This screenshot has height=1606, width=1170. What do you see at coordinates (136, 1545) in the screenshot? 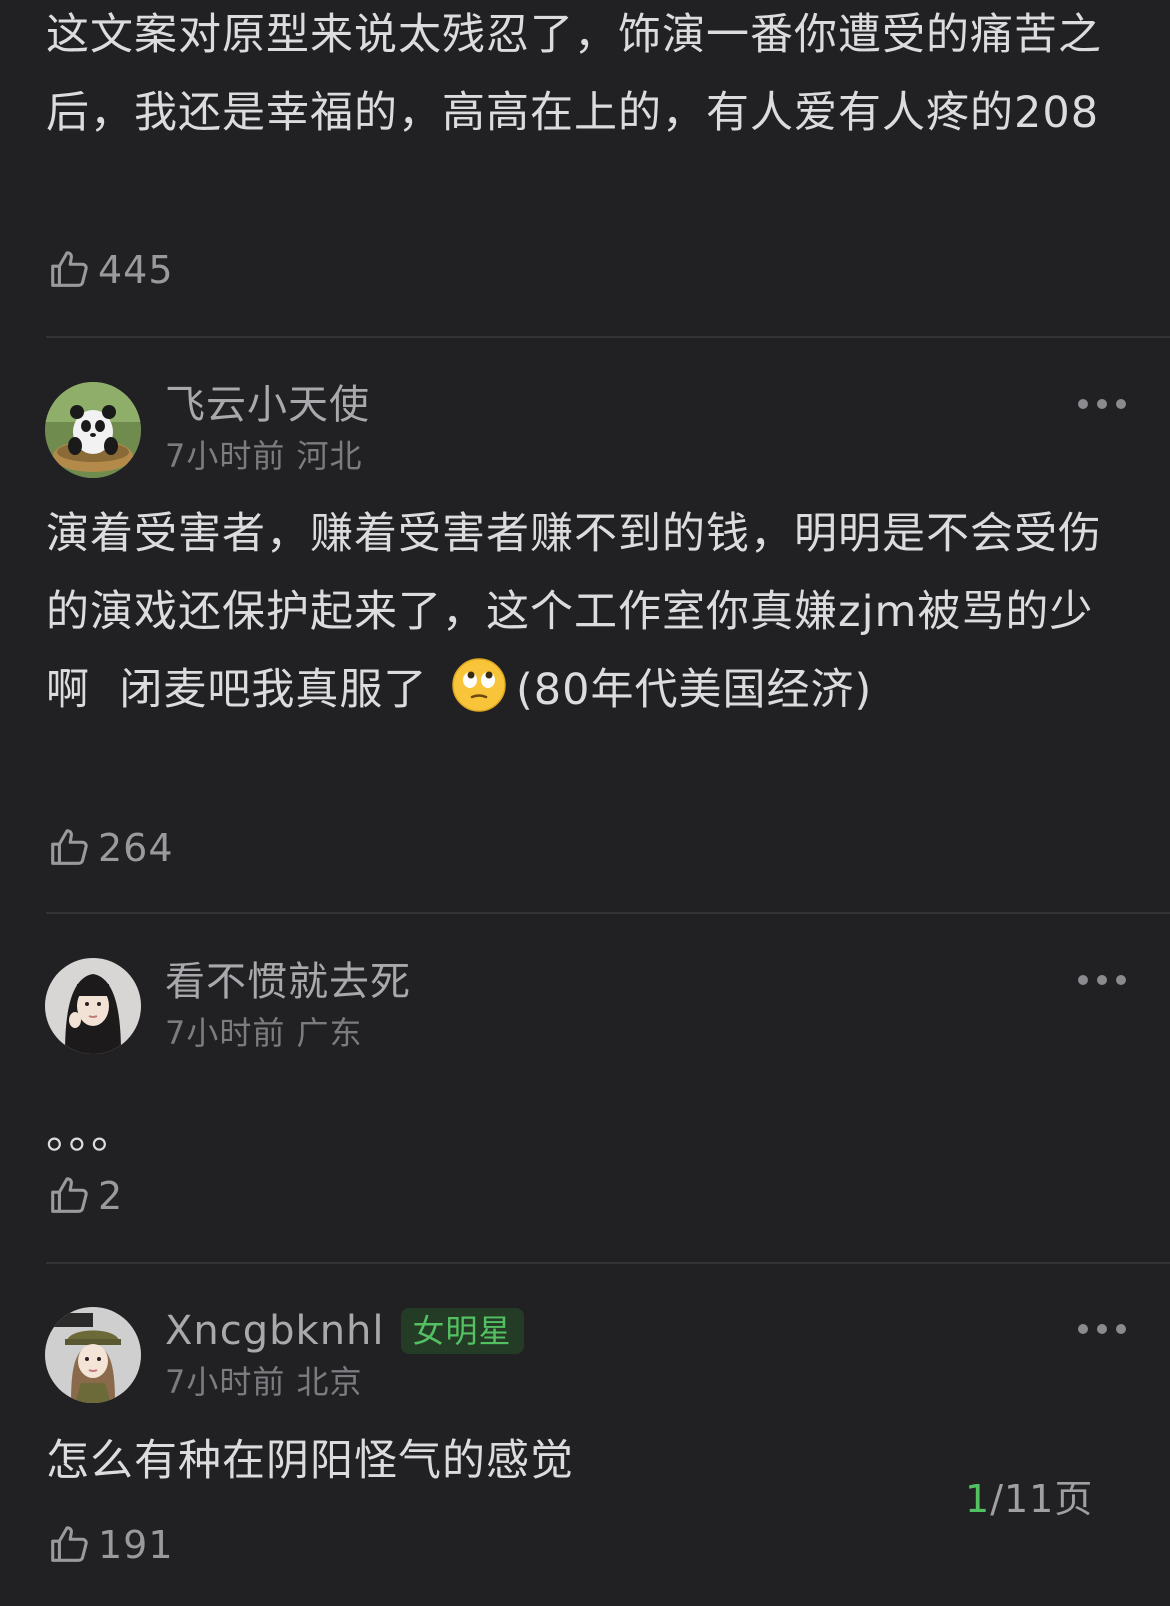
I see `like-count: 191` at bounding box center [136, 1545].